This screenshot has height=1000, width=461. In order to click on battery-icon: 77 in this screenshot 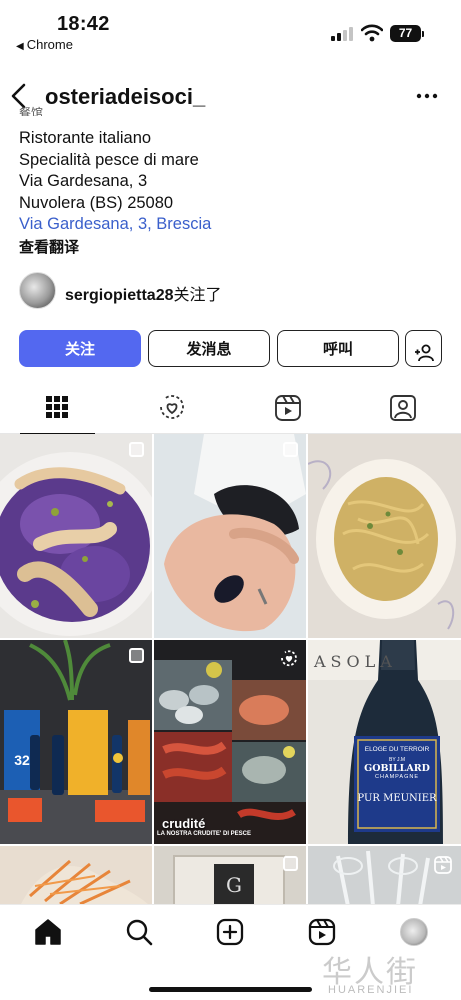, I will do `click(405, 33)`.